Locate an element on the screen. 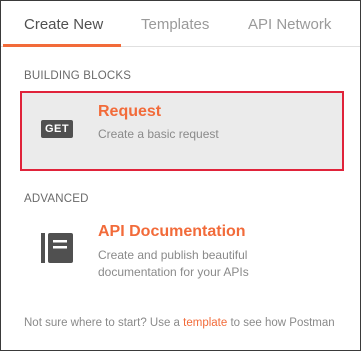  active-tab-indicator is located at coordinates (62, 45).